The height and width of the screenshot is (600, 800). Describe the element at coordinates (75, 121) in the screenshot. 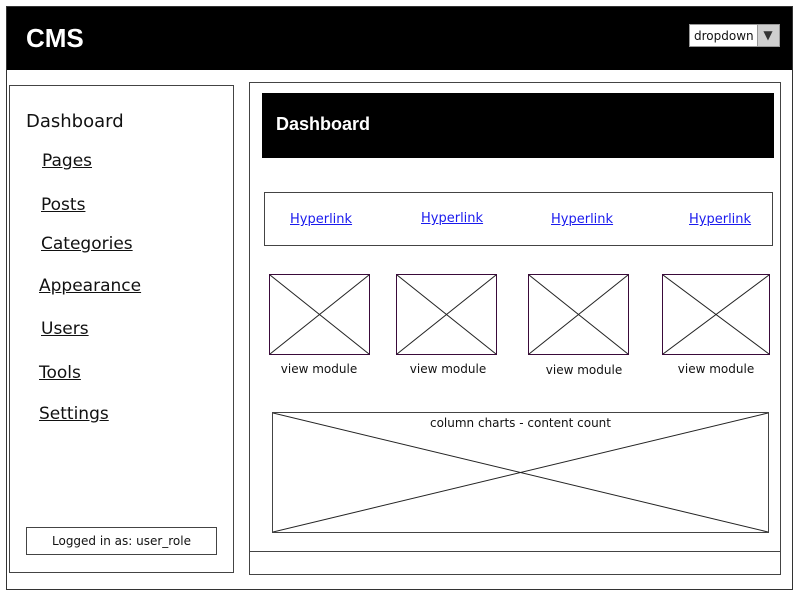

I see `sidebar-heading: Dashboard` at that location.